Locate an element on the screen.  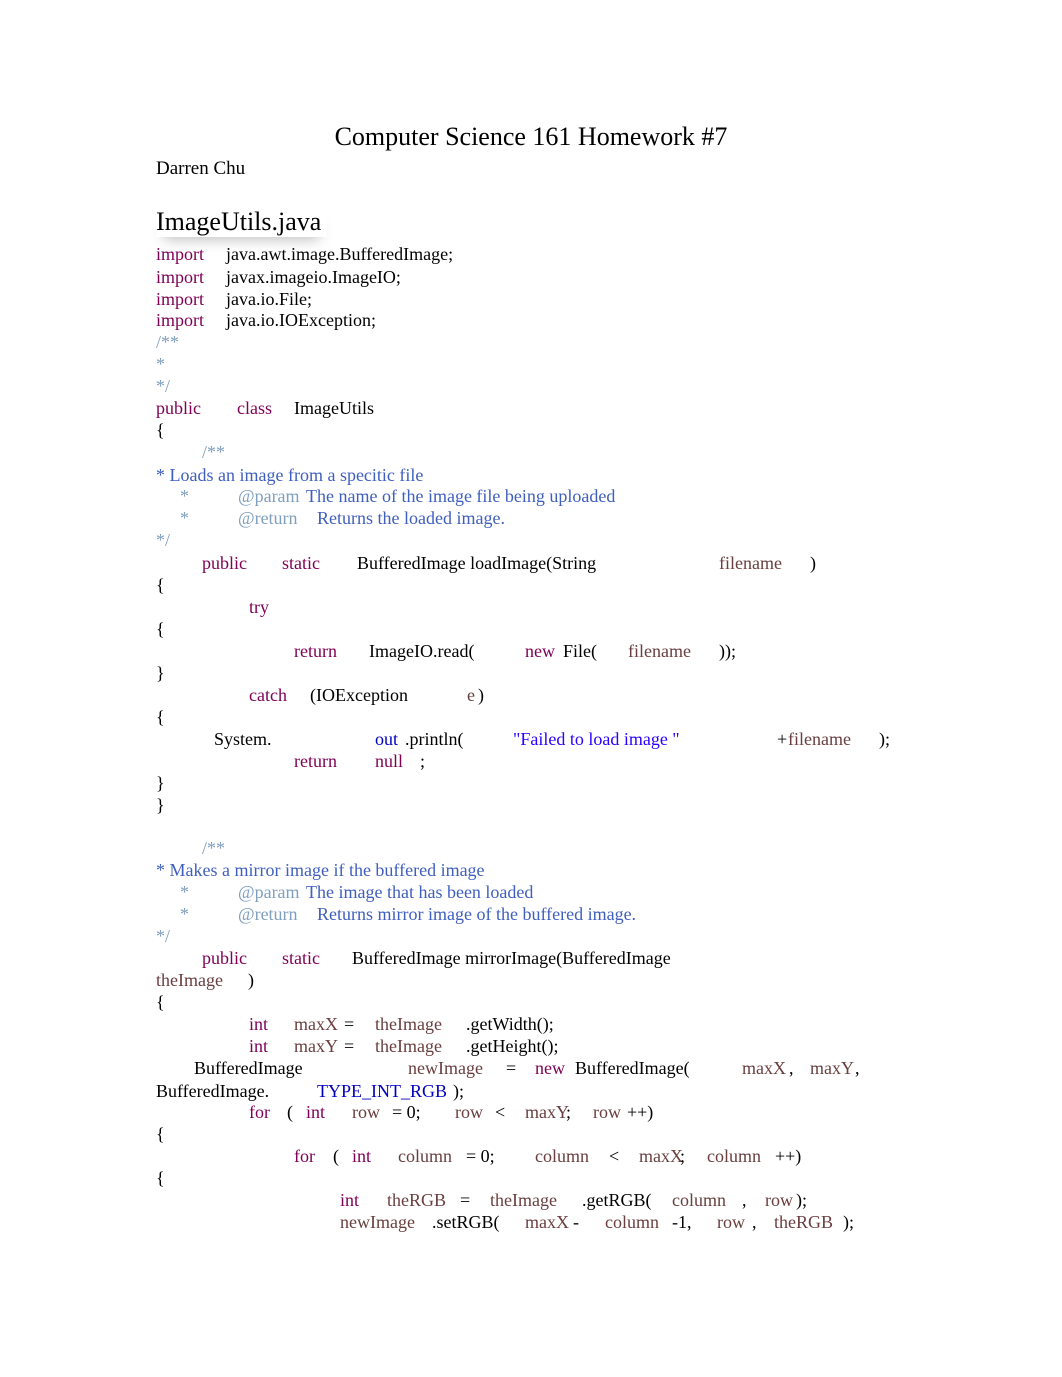
author-name: Darren Chu is located at coordinates (201, 168).